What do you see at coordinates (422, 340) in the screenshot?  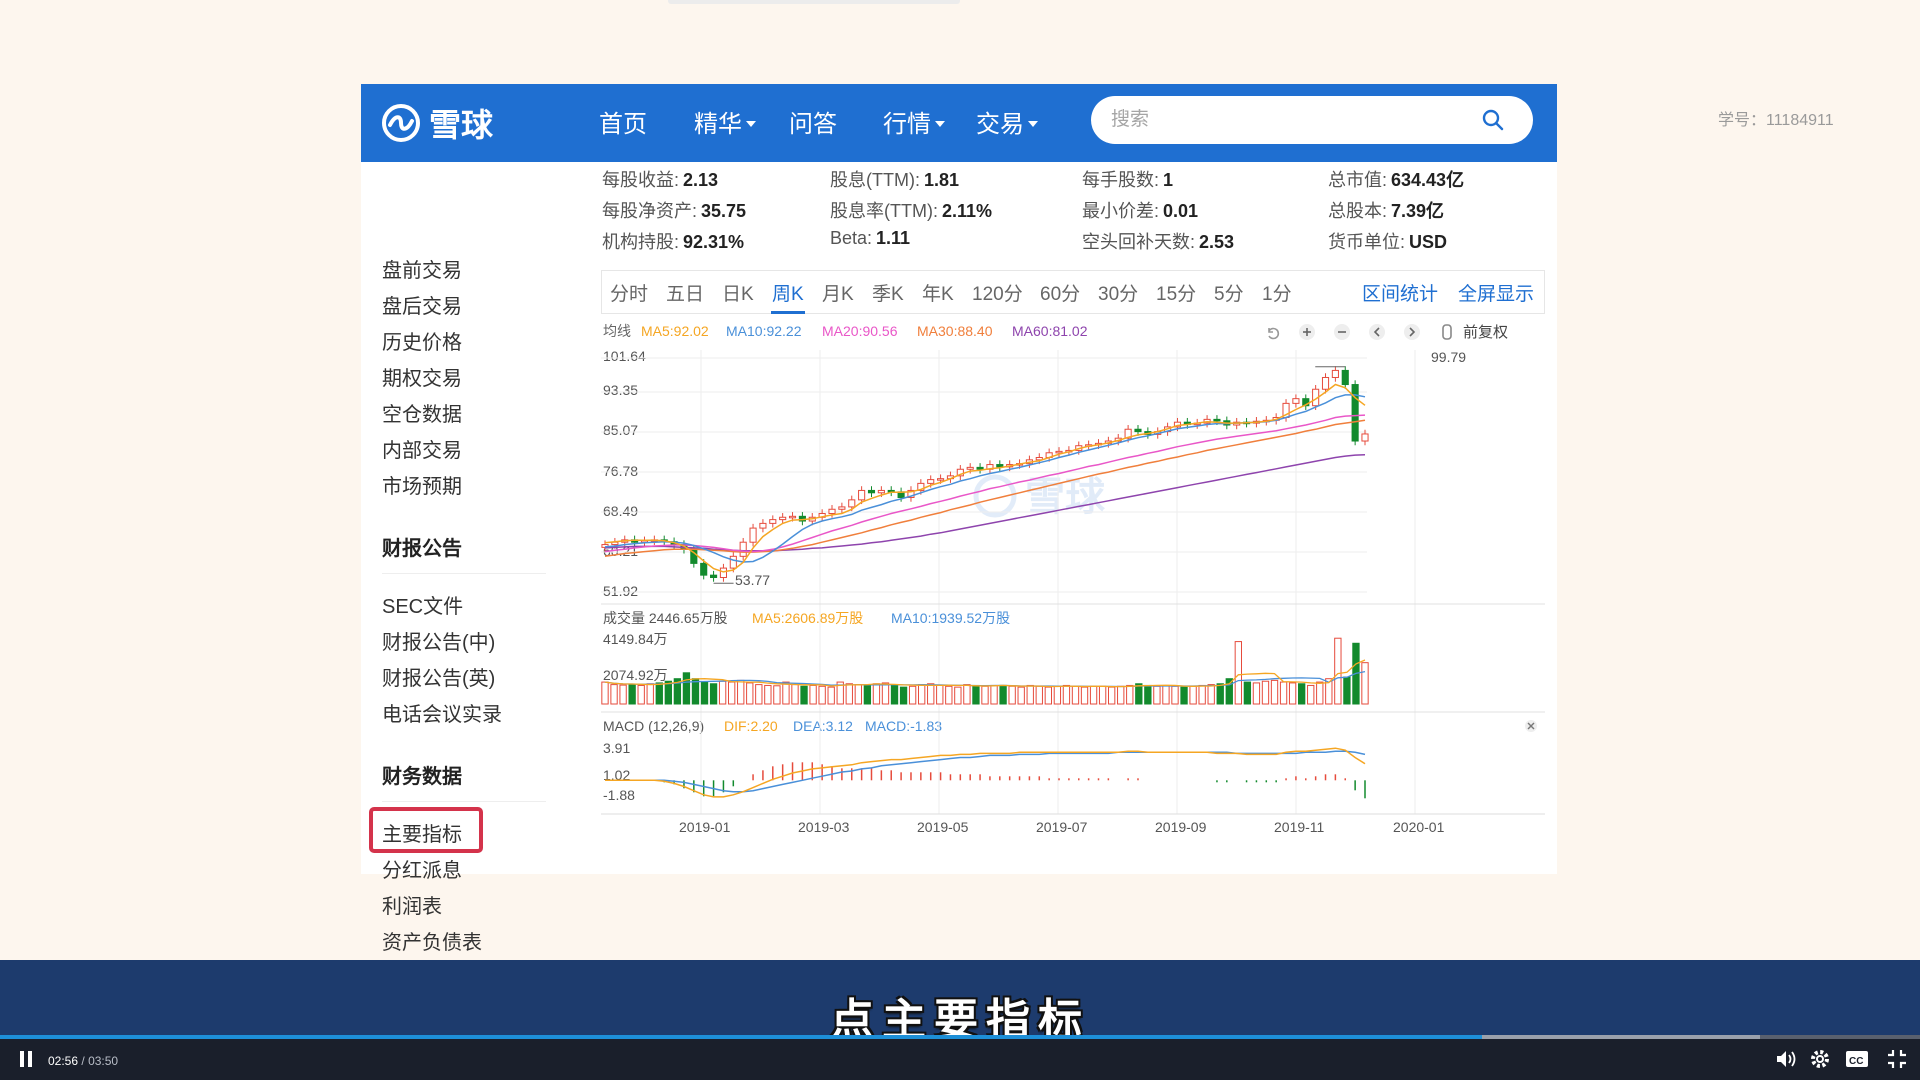 I see `sidebar-item-history: 历史价格` at bounding box center [422, 340].